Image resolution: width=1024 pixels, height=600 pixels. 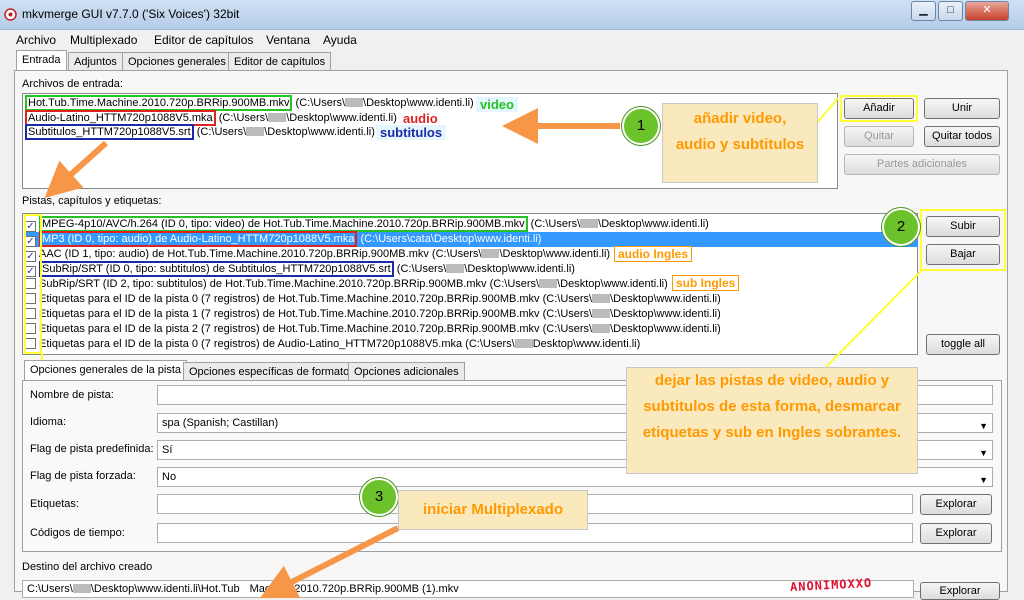 I want to click on tab-track-general: Opciones generales de la pista, so click(x=106, y=370).